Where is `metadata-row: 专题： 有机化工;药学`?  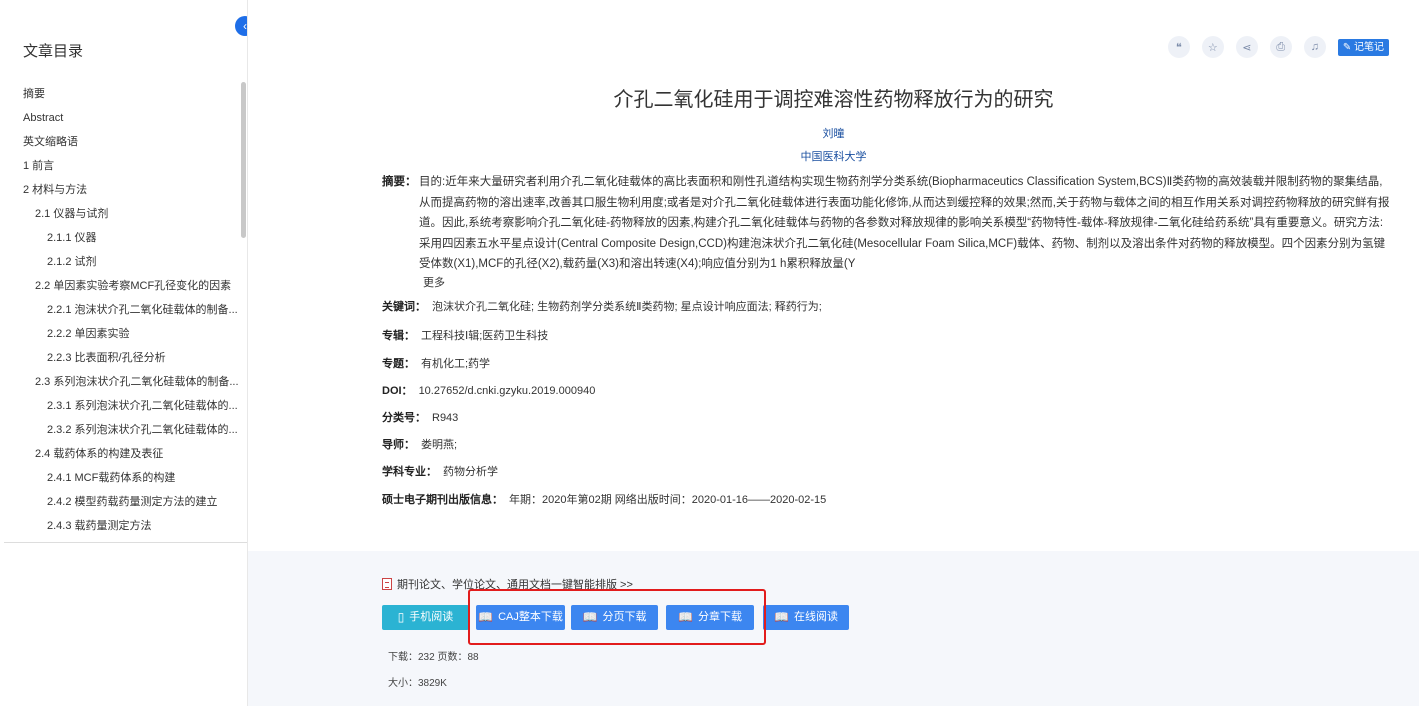 metadata-row: 专题： 有机化工;药学 is located at coordinates (436, 363).